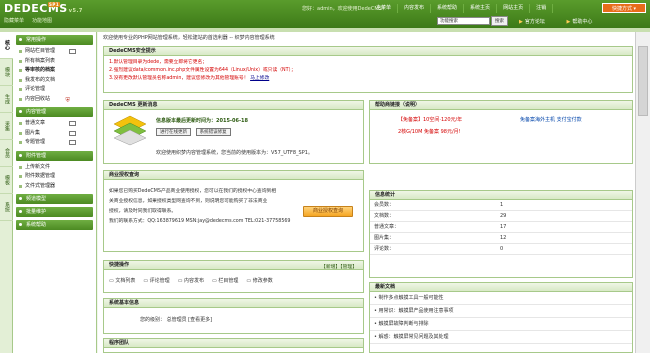 Image resolution: width=650 pixels, height=353 pixels. I want to click on menu-item-images: 图片集, so click(54, 134).